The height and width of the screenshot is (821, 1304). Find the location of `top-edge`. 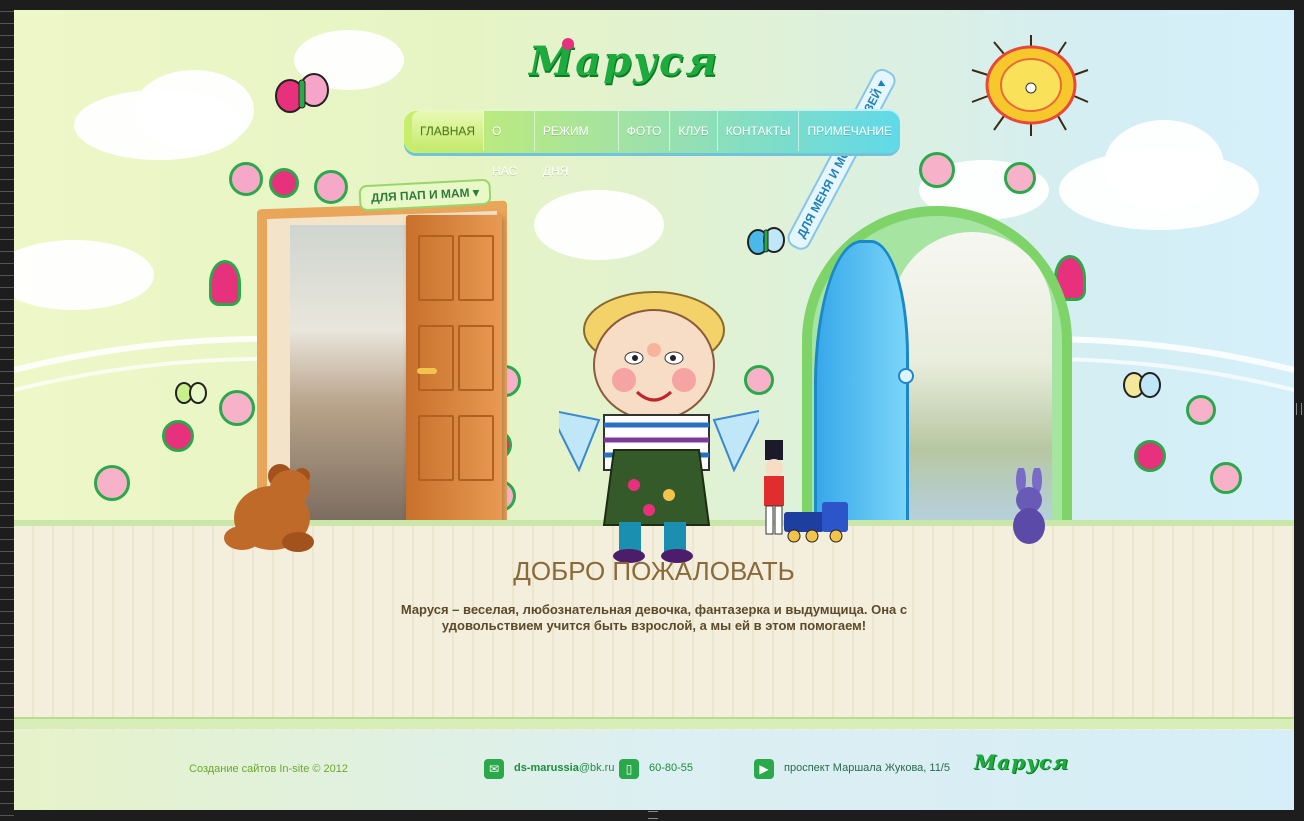

top-edge is located at coordinates (652, 5).